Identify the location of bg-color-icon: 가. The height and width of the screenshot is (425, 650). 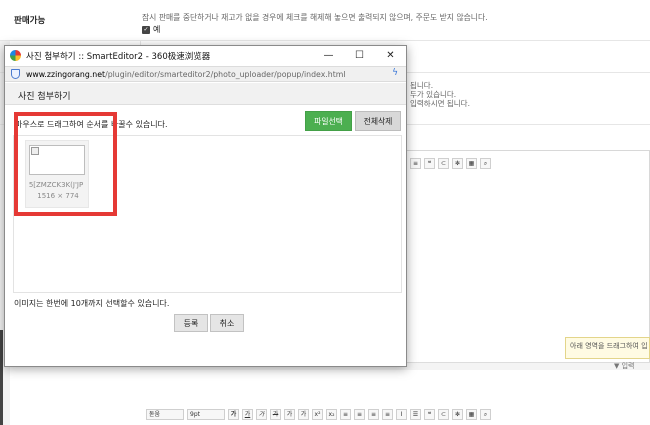
(303, 414).